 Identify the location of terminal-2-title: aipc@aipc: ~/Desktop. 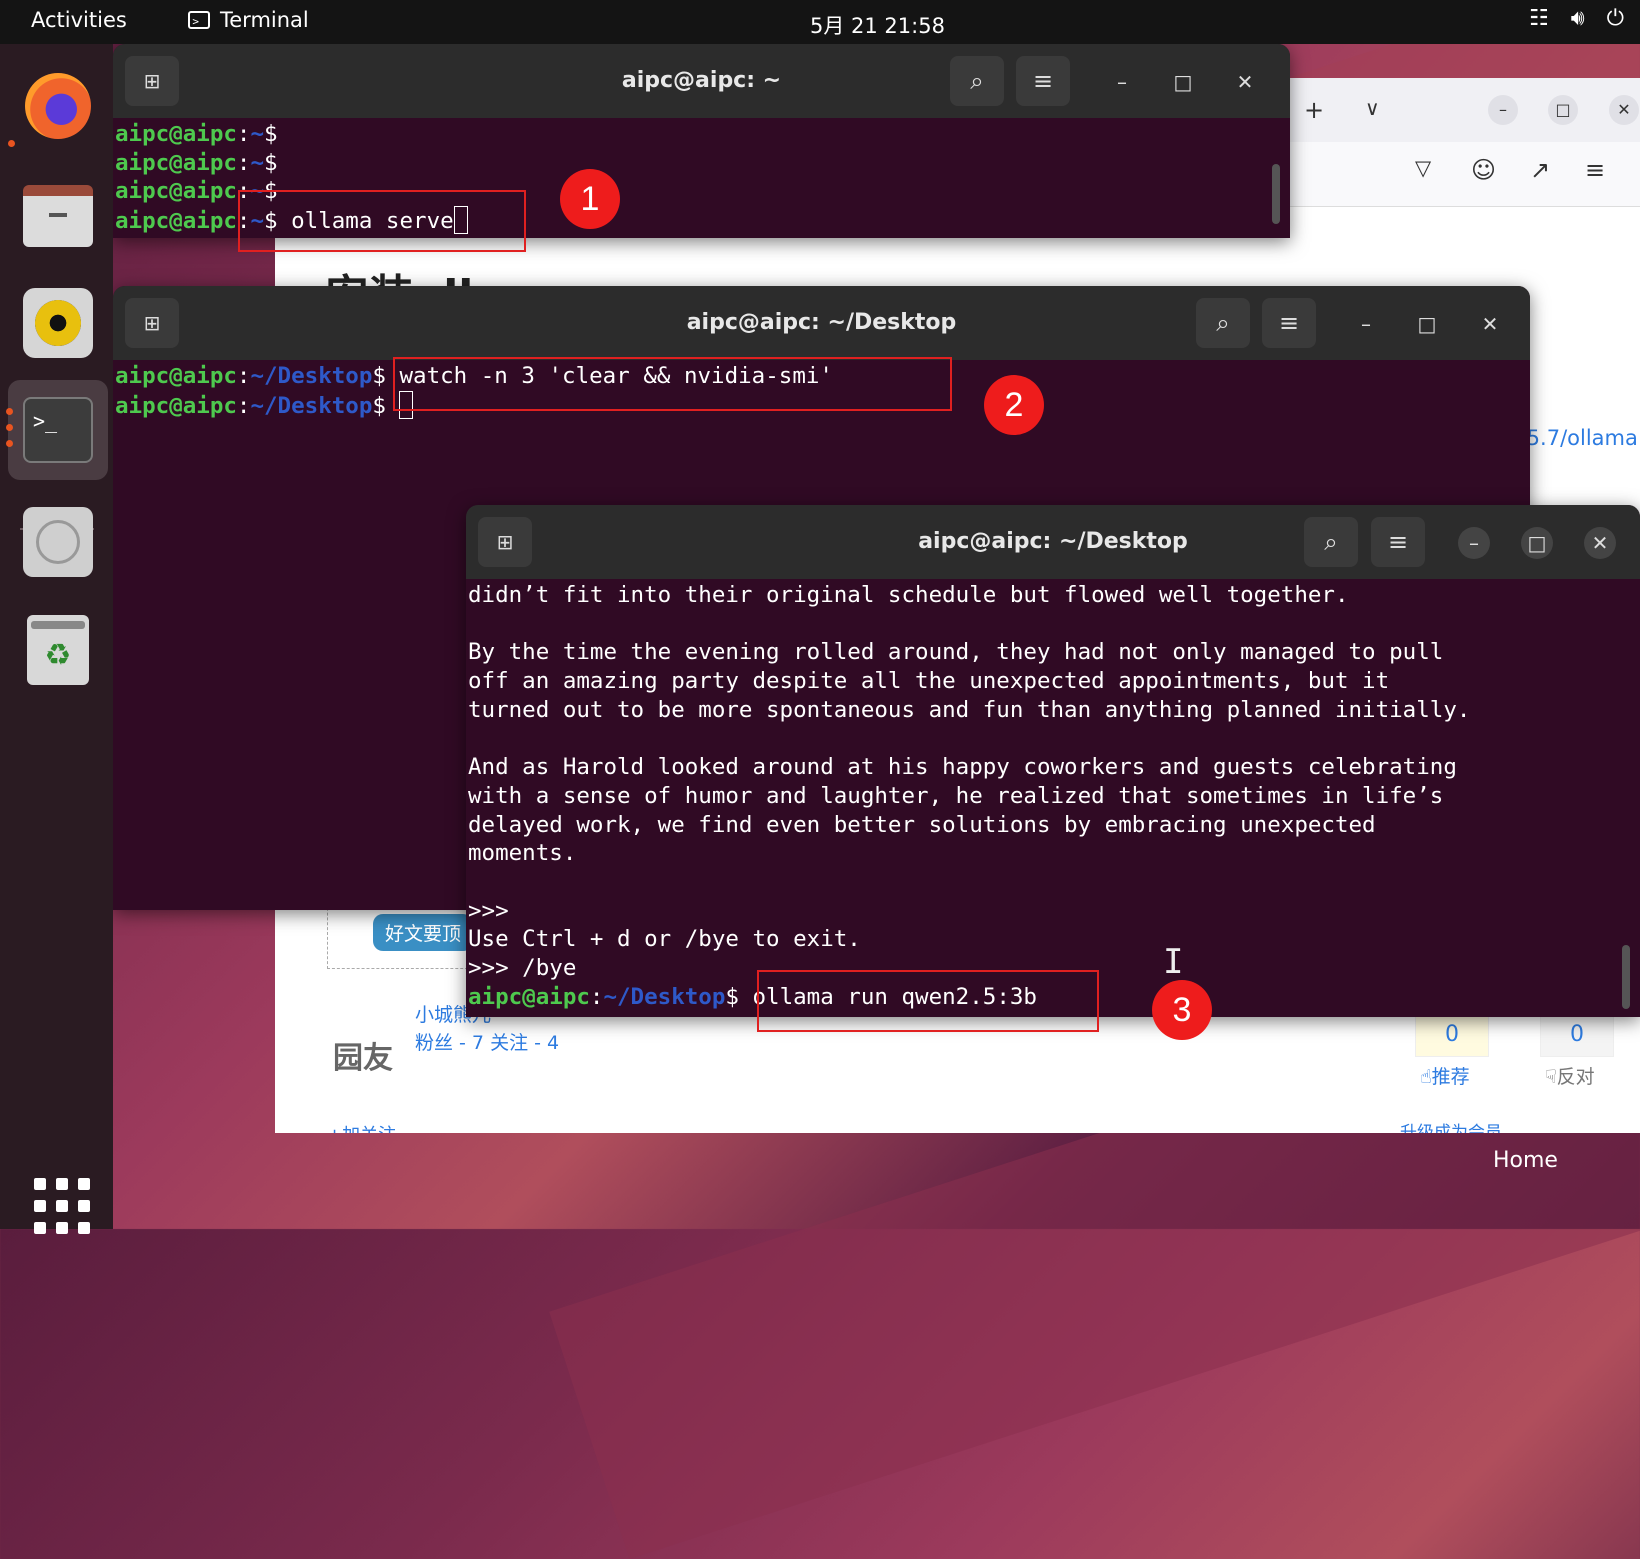
(821, 322).